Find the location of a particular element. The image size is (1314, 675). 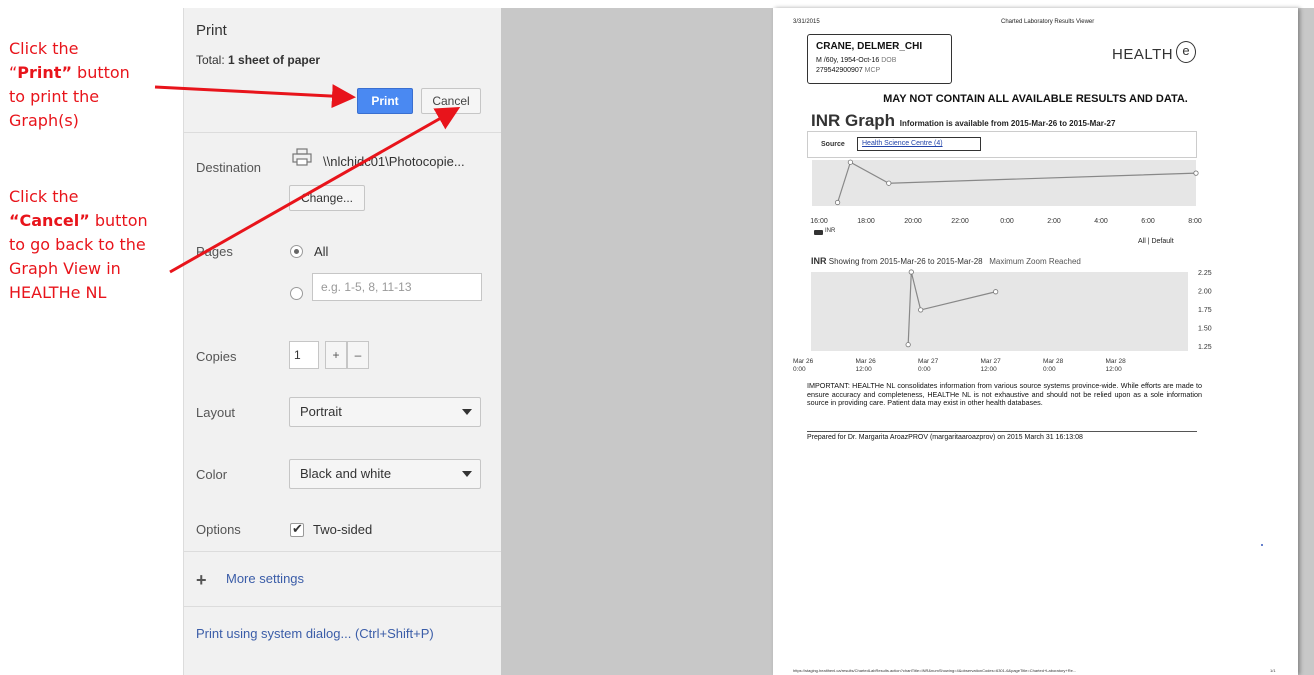

y-tick-label: 2.25 is located at coordinates (1205, 273).